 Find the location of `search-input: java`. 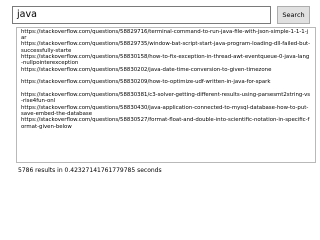

search-input: java is located at coordinates (141, 15).